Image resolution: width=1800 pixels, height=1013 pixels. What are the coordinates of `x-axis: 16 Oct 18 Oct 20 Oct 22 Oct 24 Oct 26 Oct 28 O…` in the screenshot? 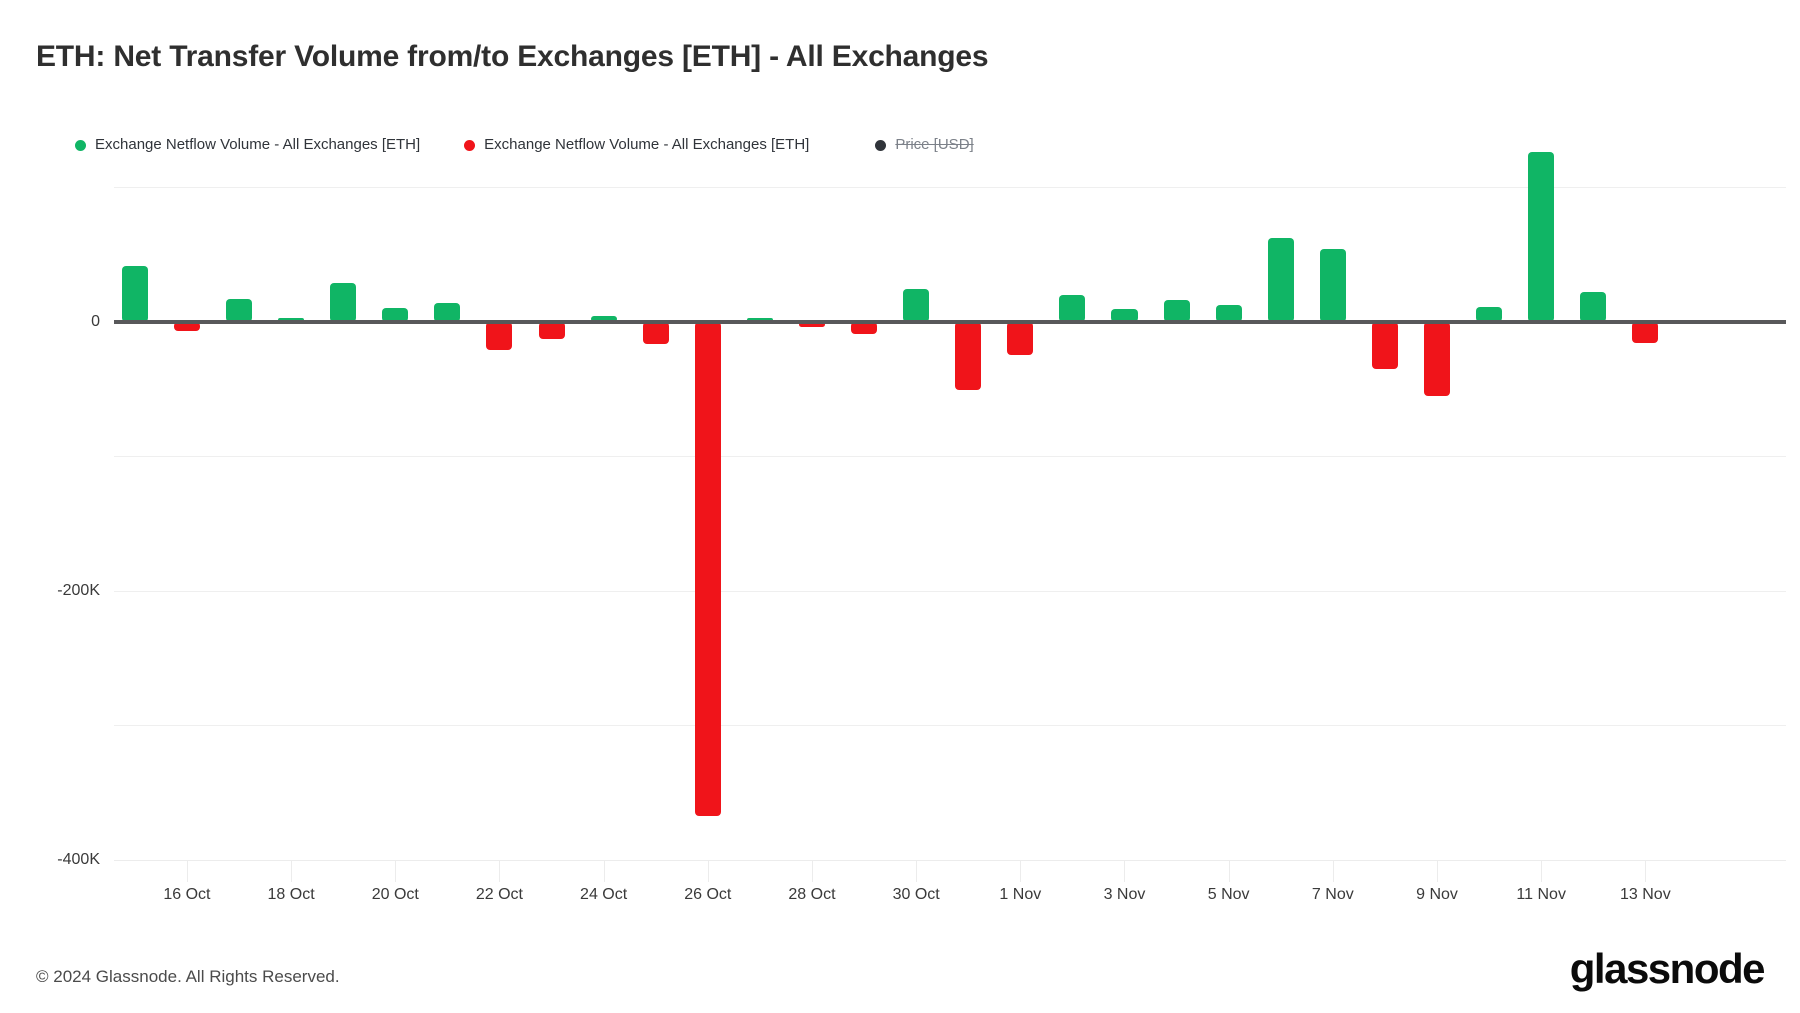 It's located at (950, 890).